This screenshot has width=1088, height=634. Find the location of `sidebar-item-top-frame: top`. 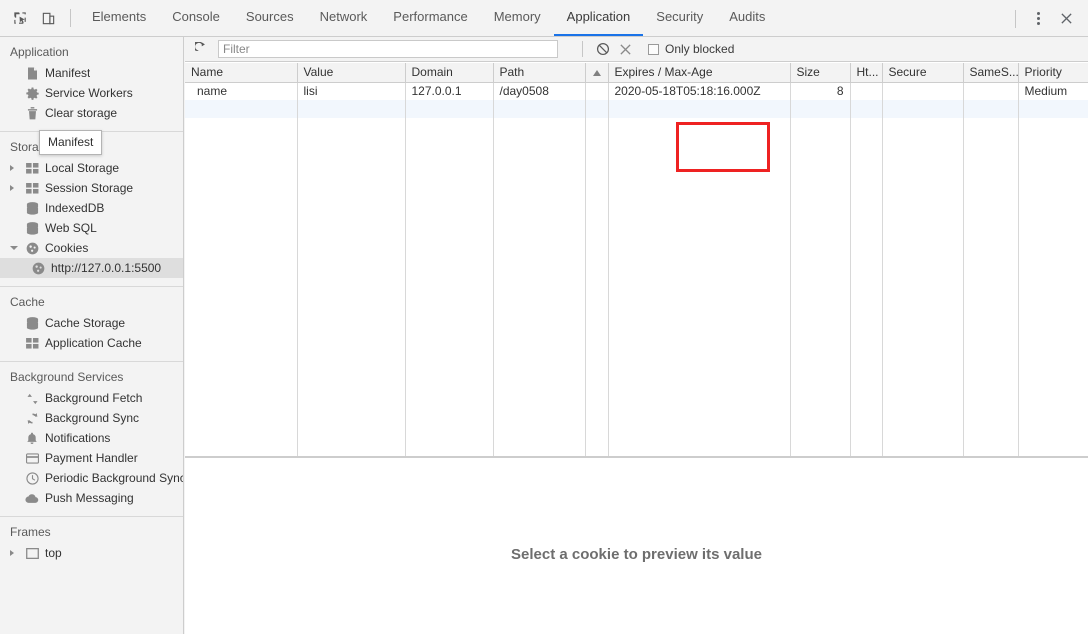

sidebar-item-top-frame: top is located at coordinates (91, 553).